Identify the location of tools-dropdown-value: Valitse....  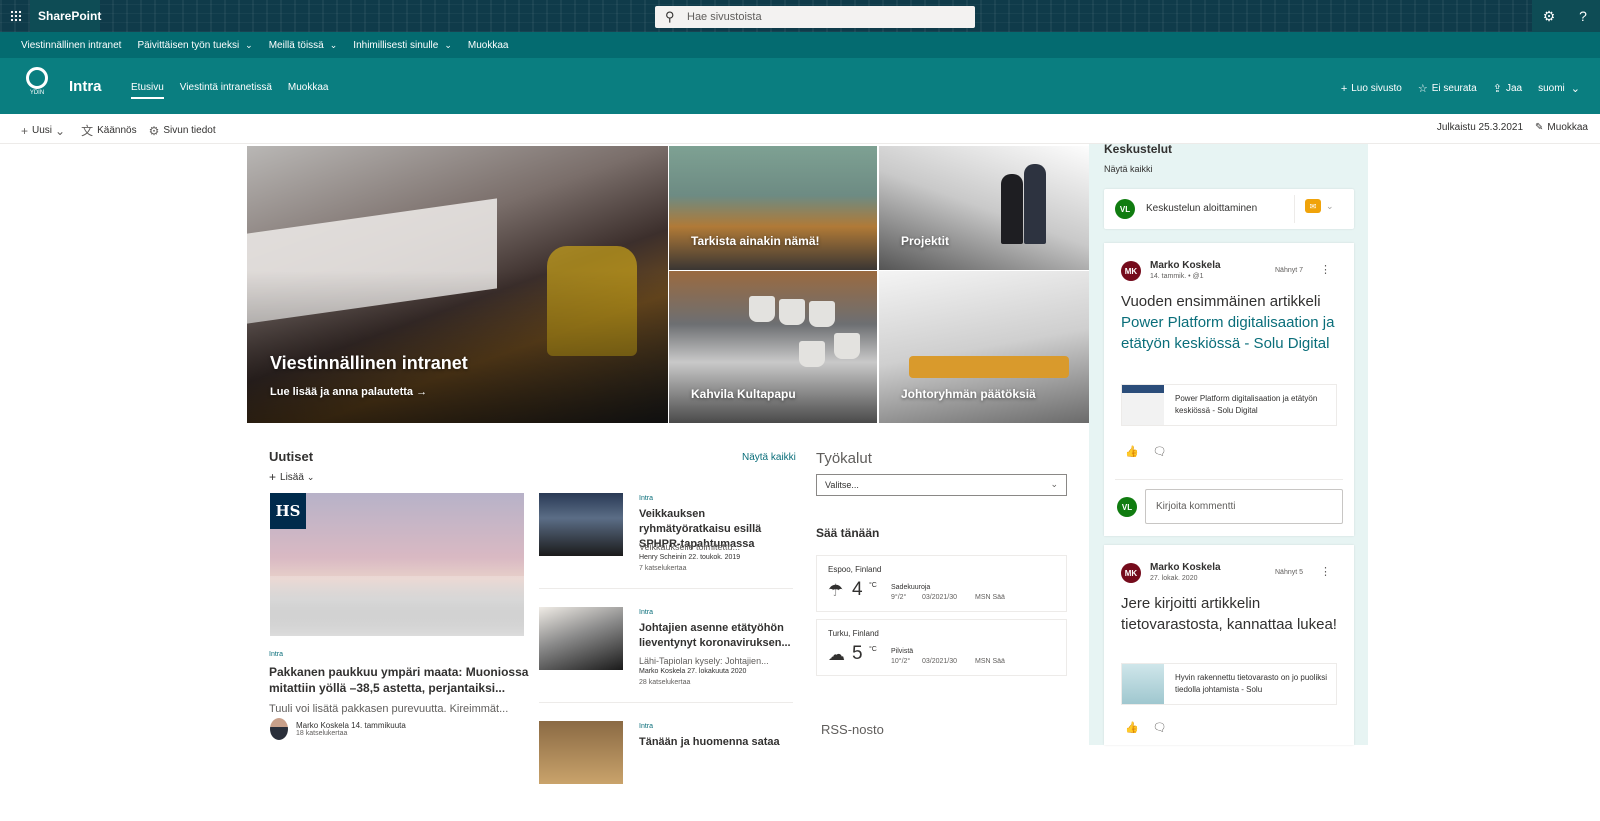
(842, 485).